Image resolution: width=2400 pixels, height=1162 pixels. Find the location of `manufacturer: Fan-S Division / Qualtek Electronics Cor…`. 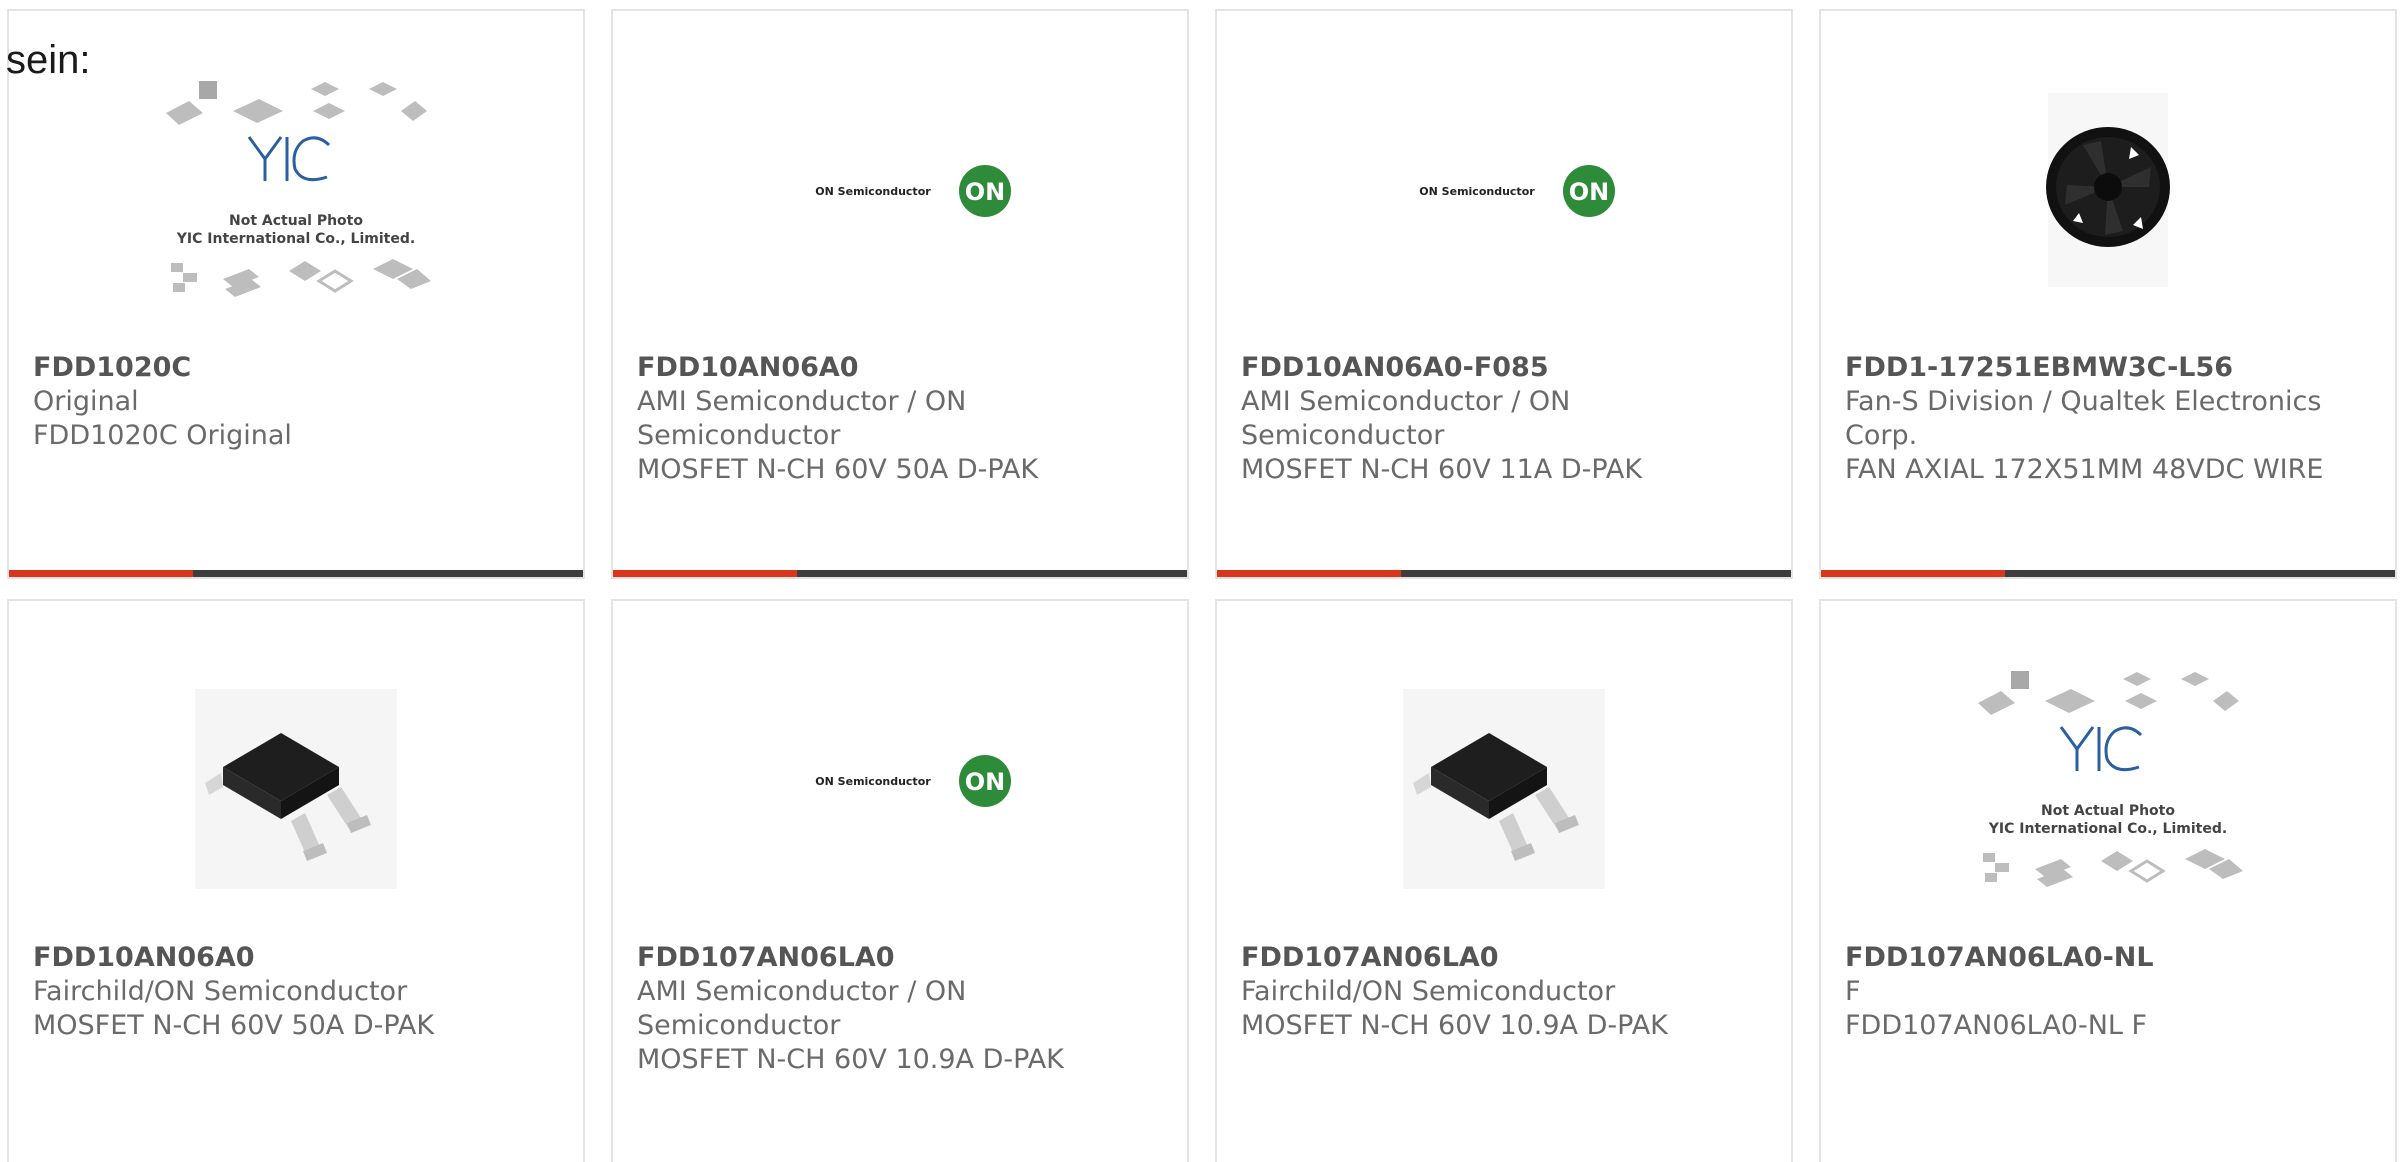

manufacturer: Fan-S Division / Qualtek Electronics Cor… is located at coordinates (2083, 418).